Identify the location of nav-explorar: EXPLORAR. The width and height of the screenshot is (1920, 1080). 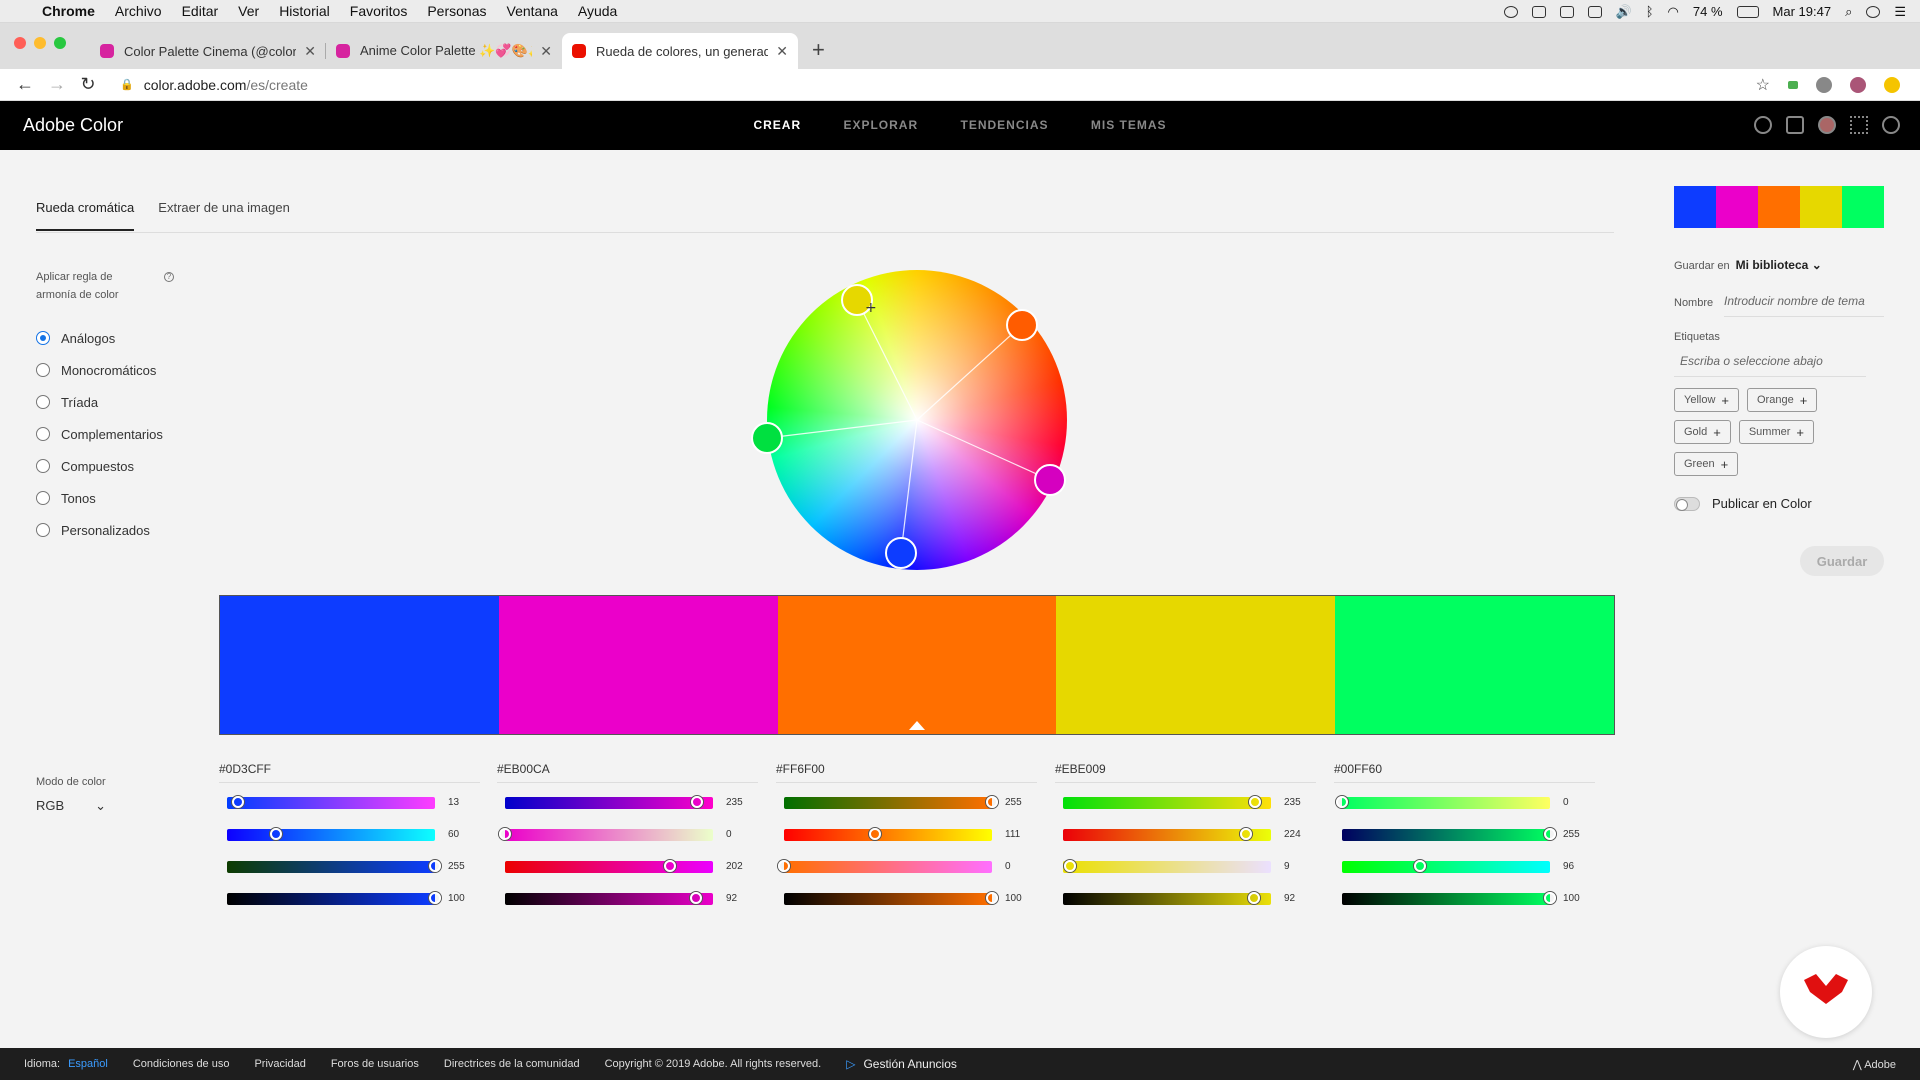
(880, 125).